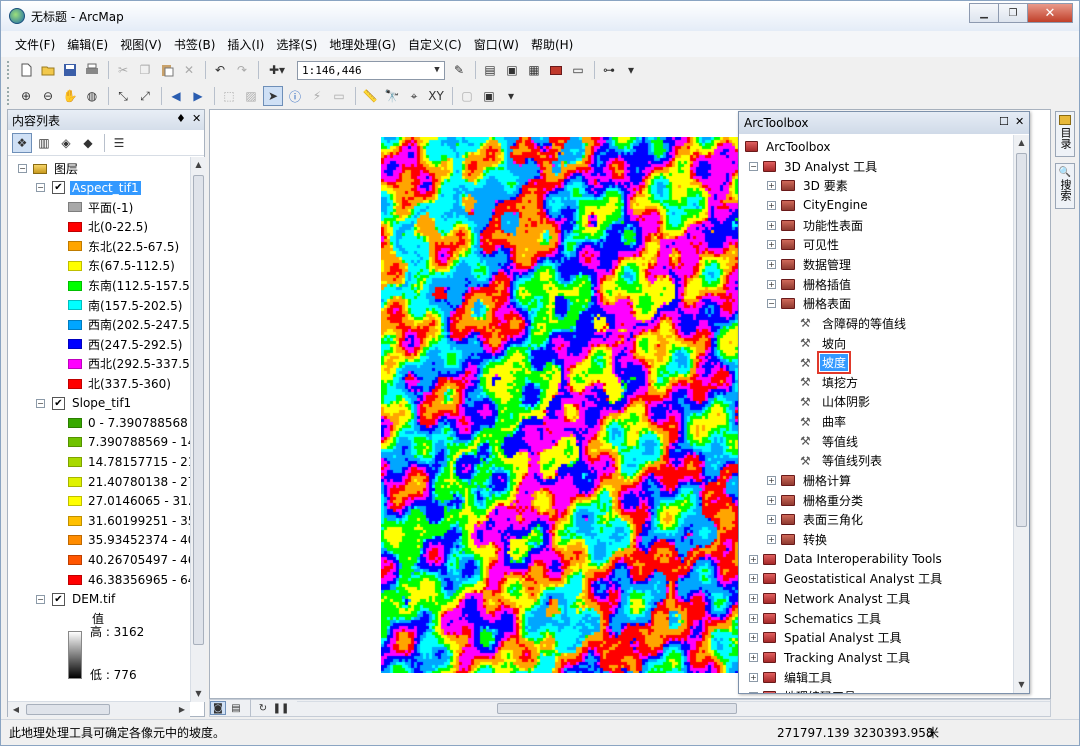  I want to click on toc-vertical-scrollbar: ▲ ▼, so click(198, 429).